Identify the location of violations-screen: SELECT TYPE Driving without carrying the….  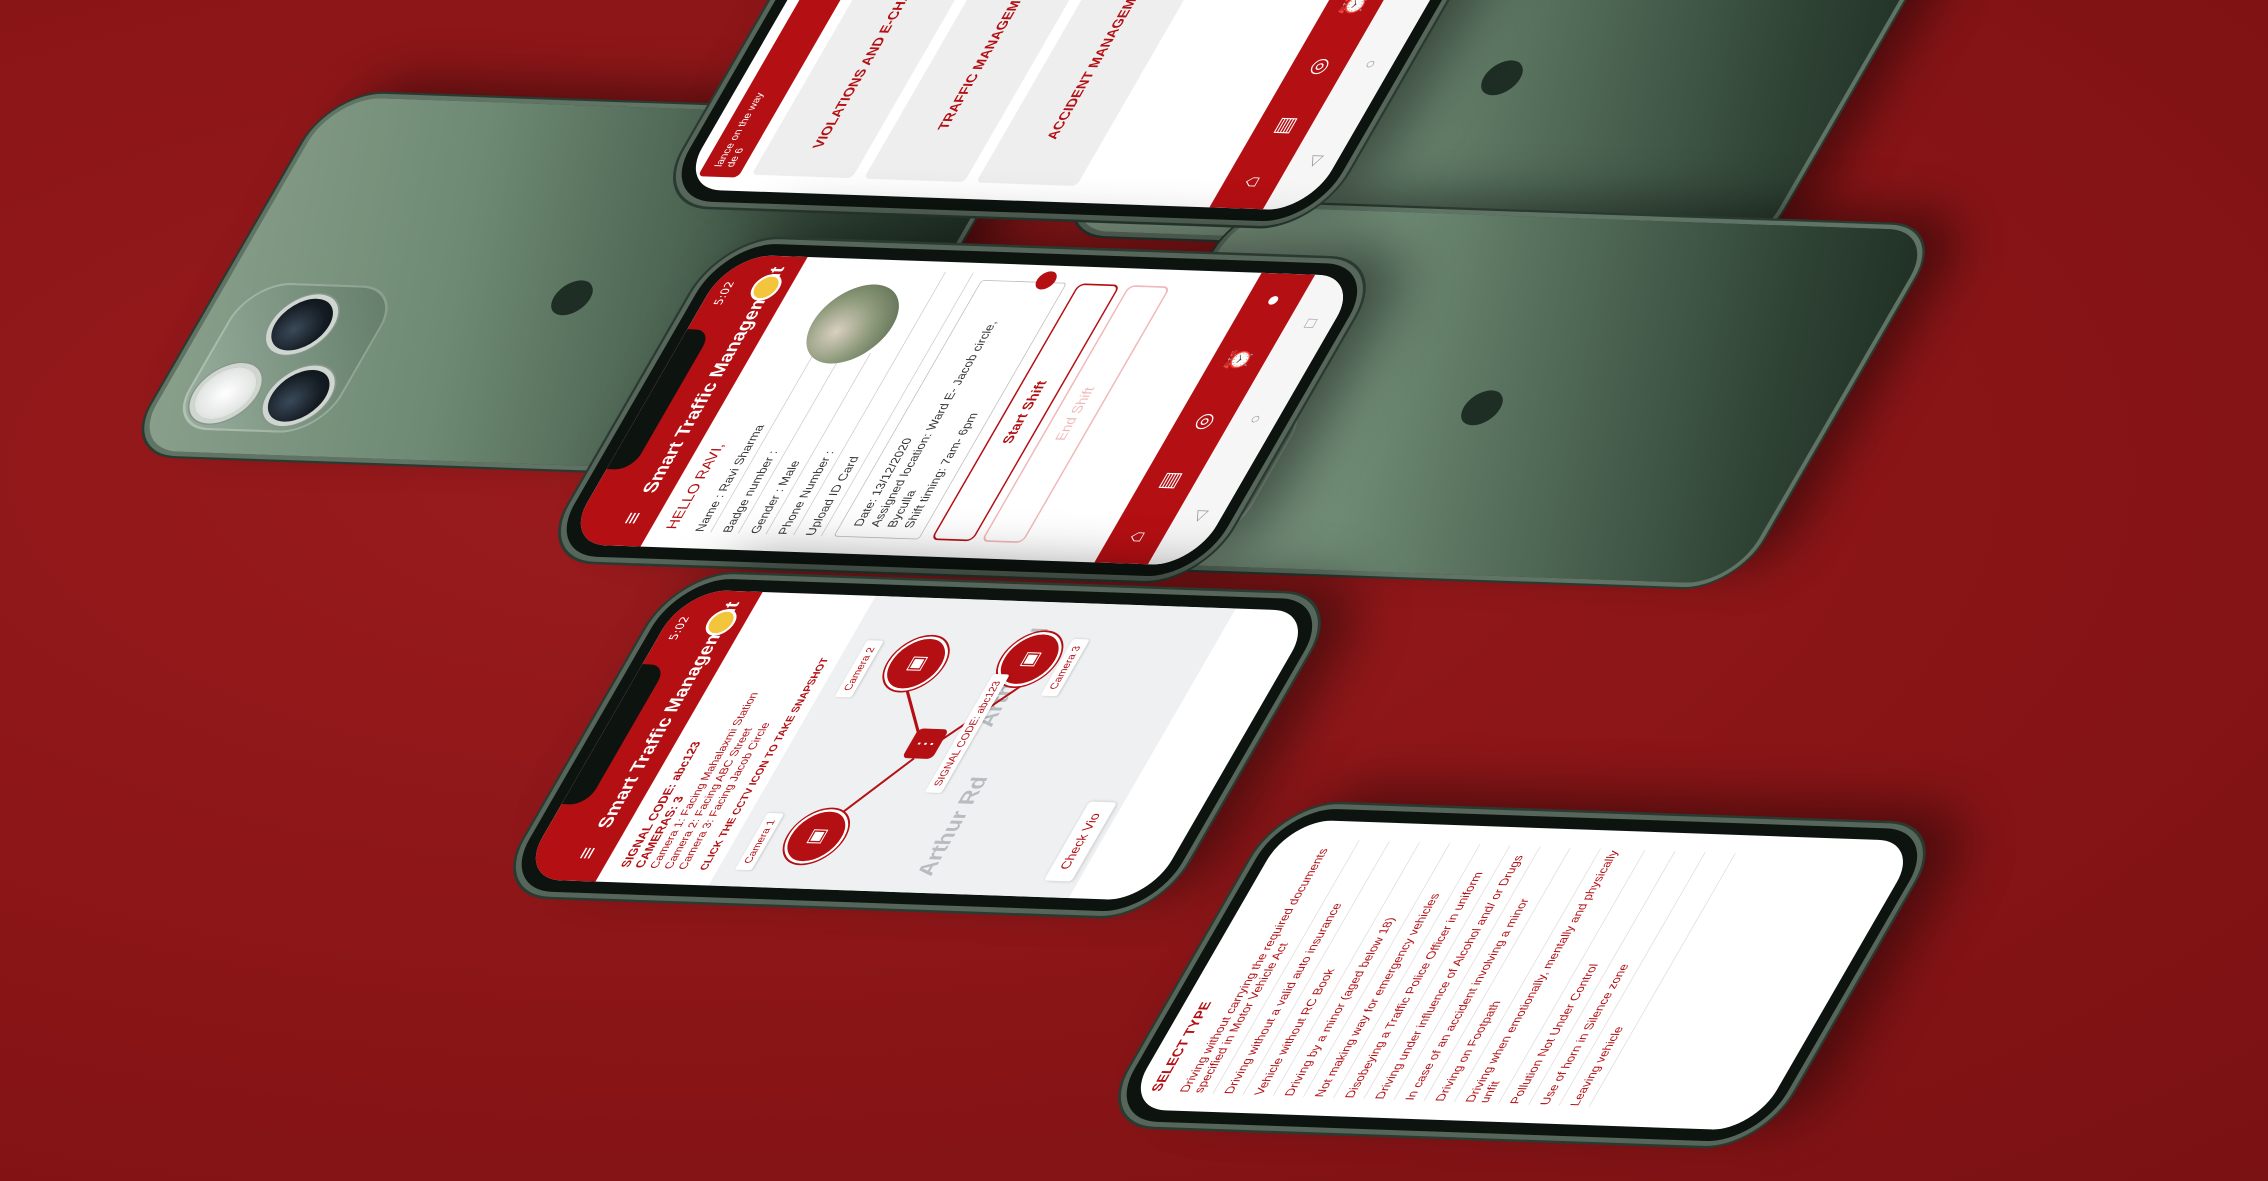
(1522, 975).